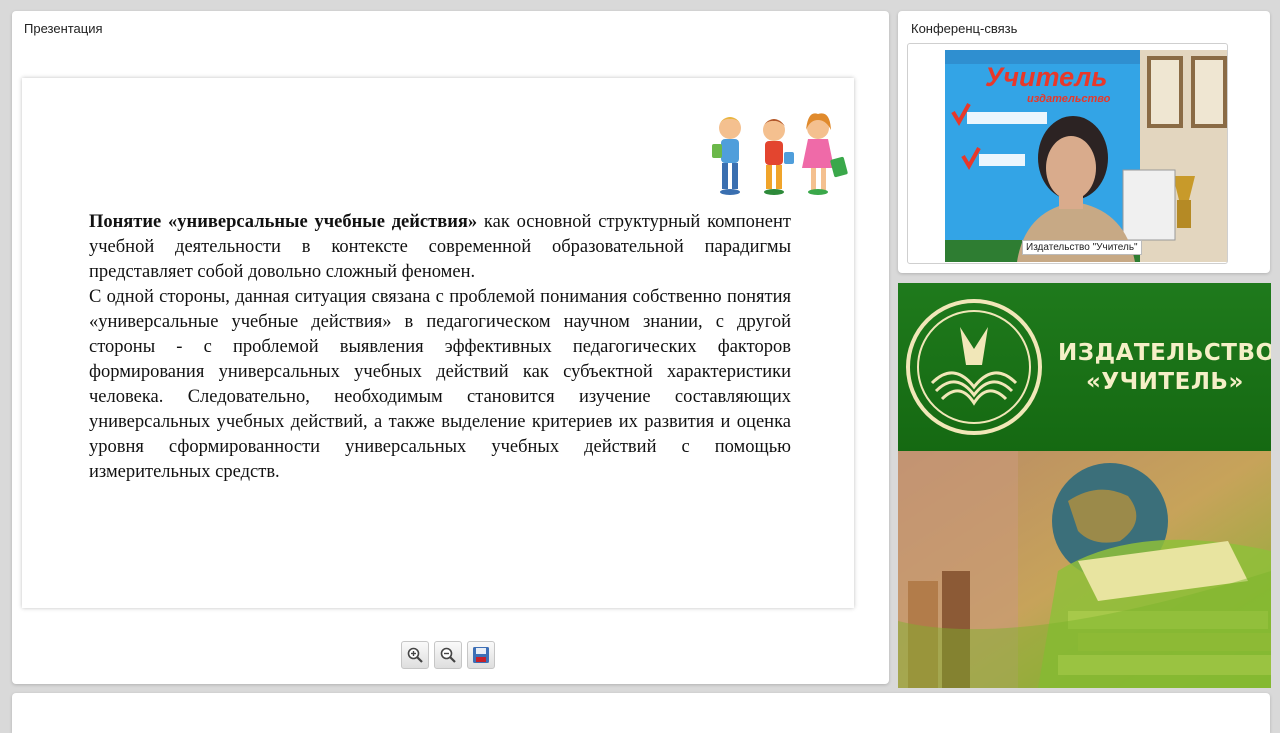 The image size is (1280, 733). I want to click on zoom-in-icon, so click(415, 655).